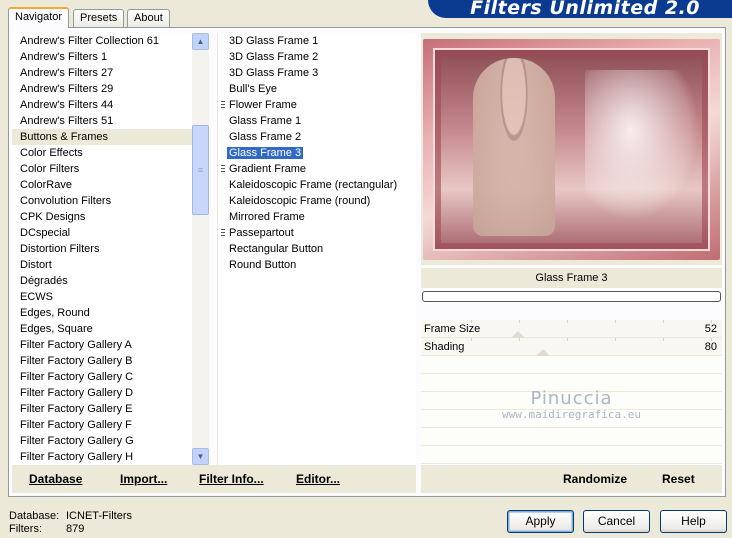  What do you see at coordinates (571, 329) in the screenshot?
I see `slider-frame-size: Frame Size 52` at bounding box center [571, 329].